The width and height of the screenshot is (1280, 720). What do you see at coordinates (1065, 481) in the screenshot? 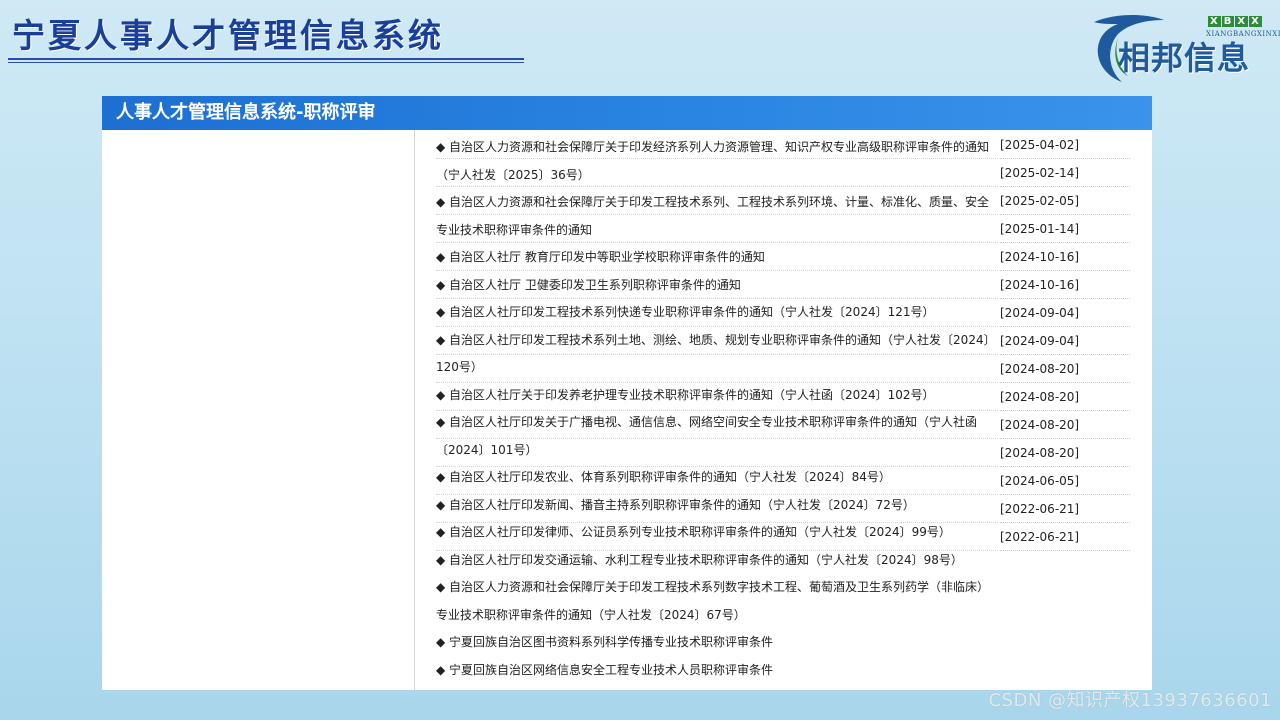
I see `notice-date: [2024-06-05]` at bounding box center [1065, 481].